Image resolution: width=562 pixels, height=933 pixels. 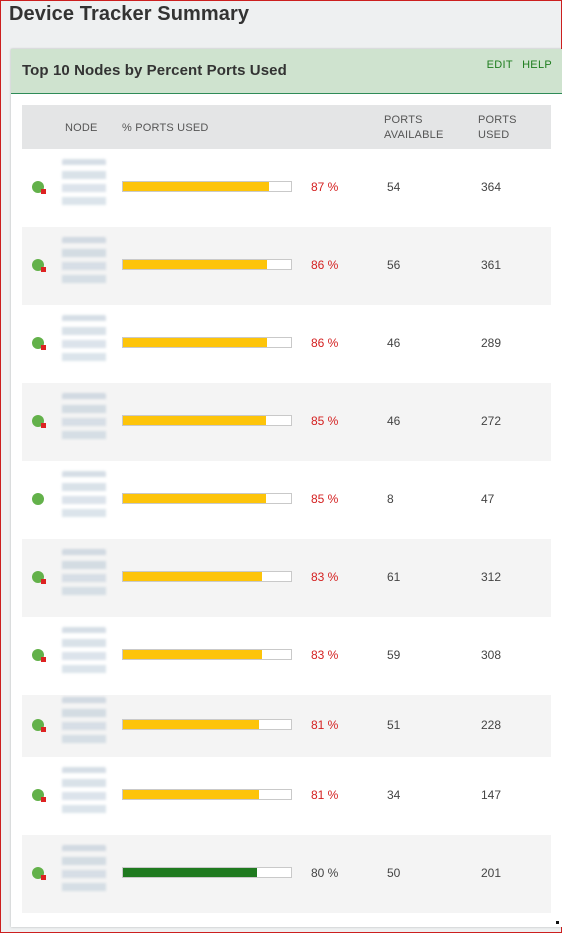 I want to click on ports-available-value: 61, so click(x=394, y=577).